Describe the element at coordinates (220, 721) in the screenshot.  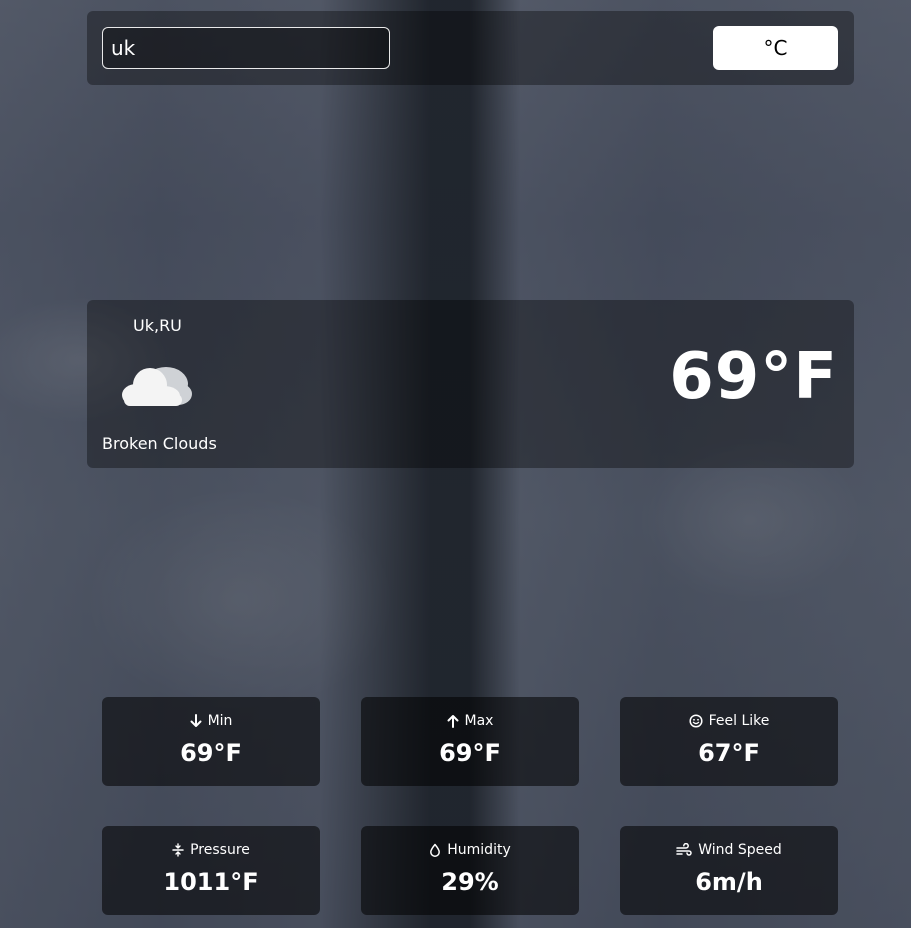
I see `stat-label: Min` at that location.